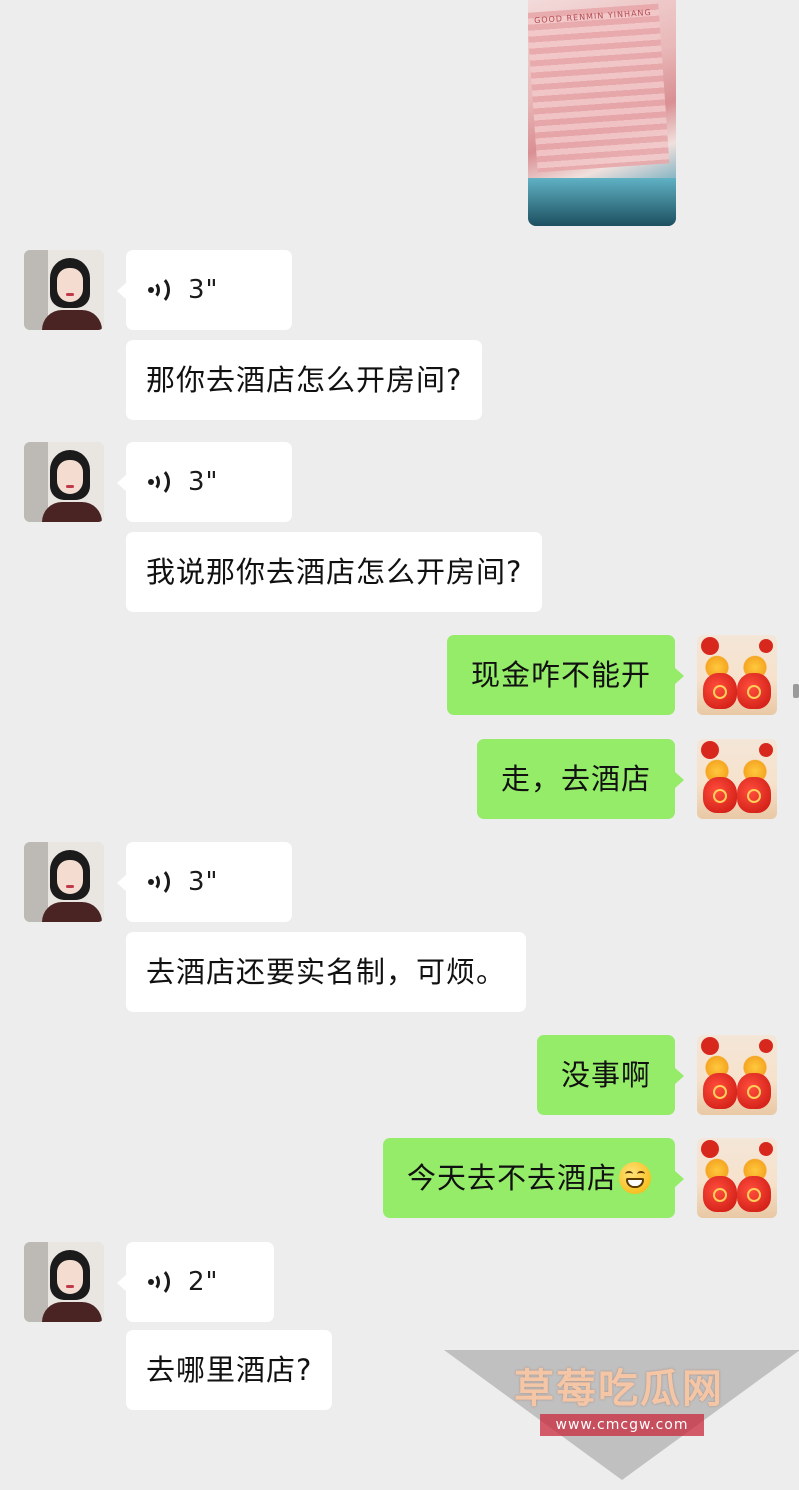  I want to click on text-message: 我说那你去酒店怎么开房间?, so click(334, 572).